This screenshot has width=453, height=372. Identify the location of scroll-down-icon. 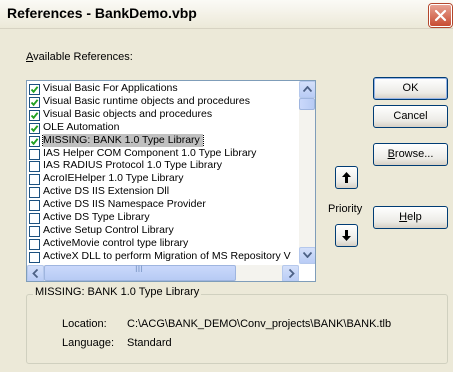
(307, 255).